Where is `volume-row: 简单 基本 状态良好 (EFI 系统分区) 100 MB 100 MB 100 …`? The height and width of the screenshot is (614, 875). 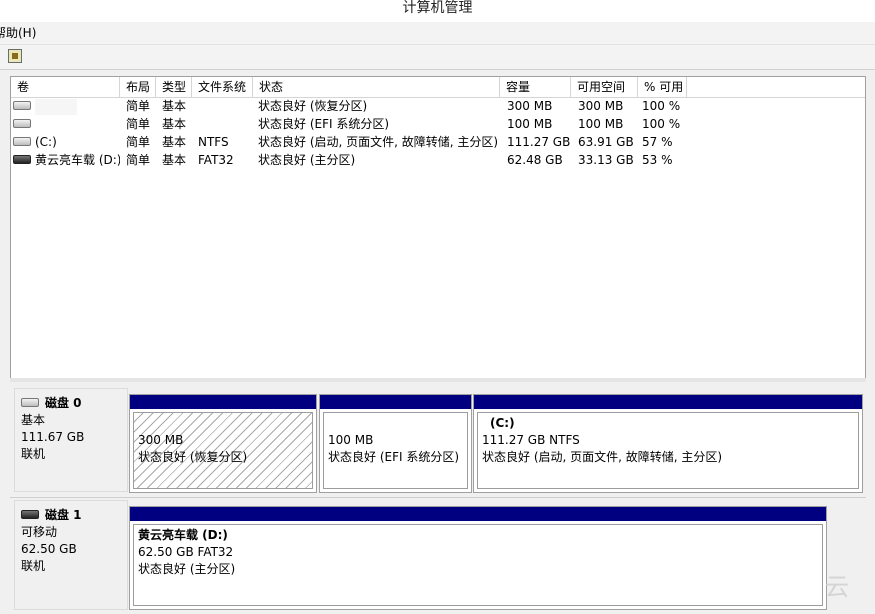 volume-row: 简单 基本 状态良好 (EFI 系统分区) 100 MB 100 MB 100 … is located at coordinates (438, 124).